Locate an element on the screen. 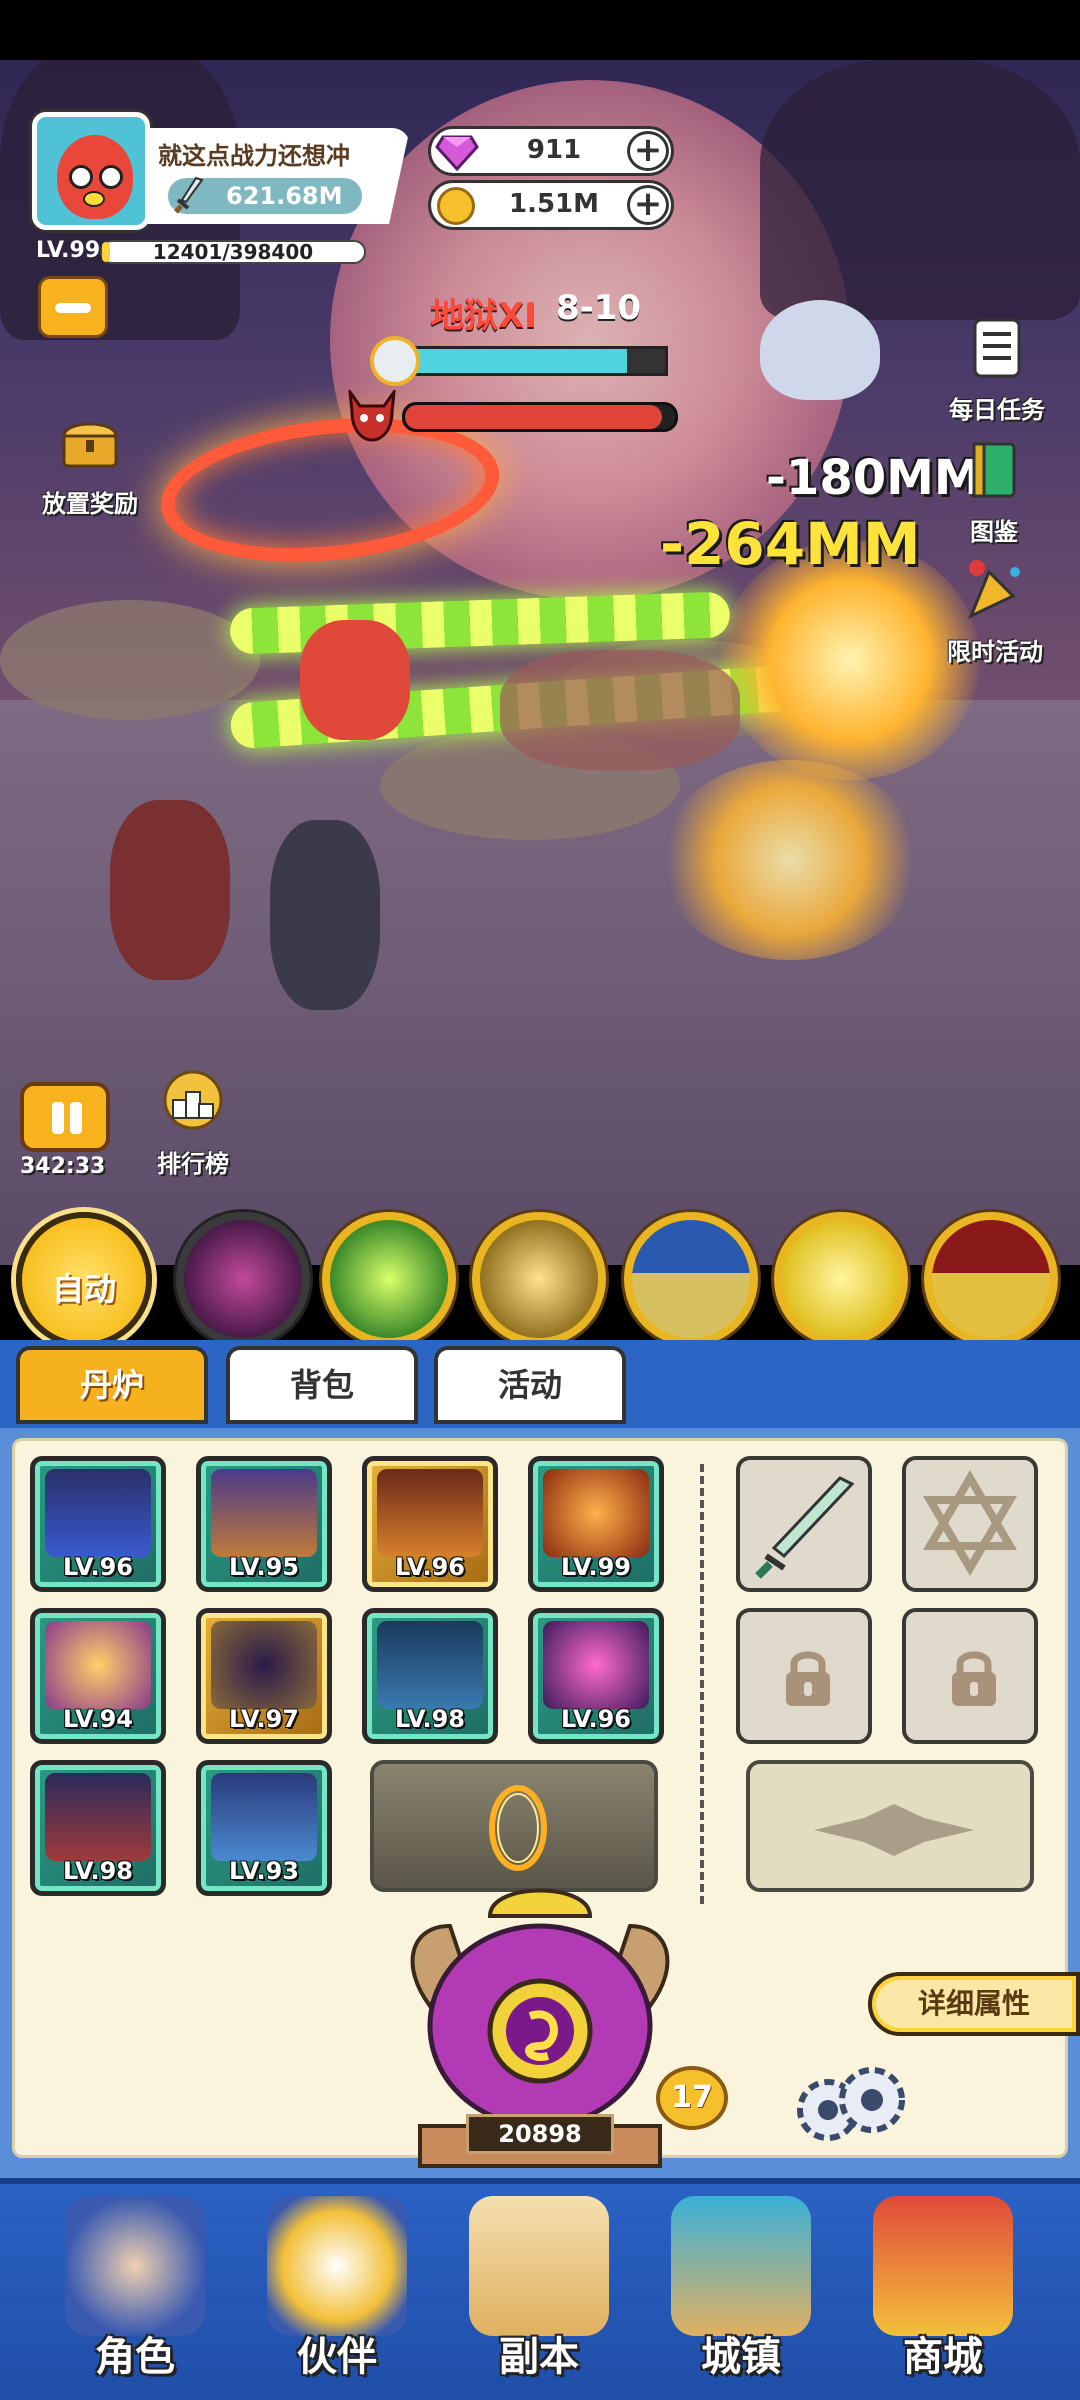  trident-icon is located at coordinates (98, 1513).